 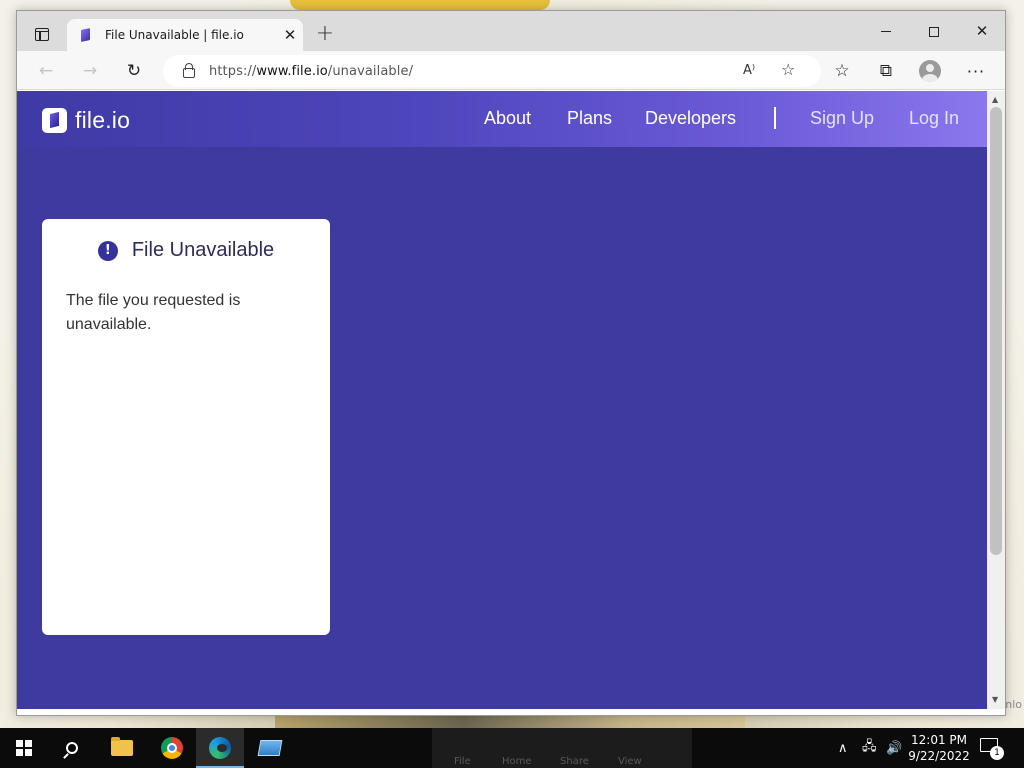 I want to click on windows-icon, so click(x=24, y=748).